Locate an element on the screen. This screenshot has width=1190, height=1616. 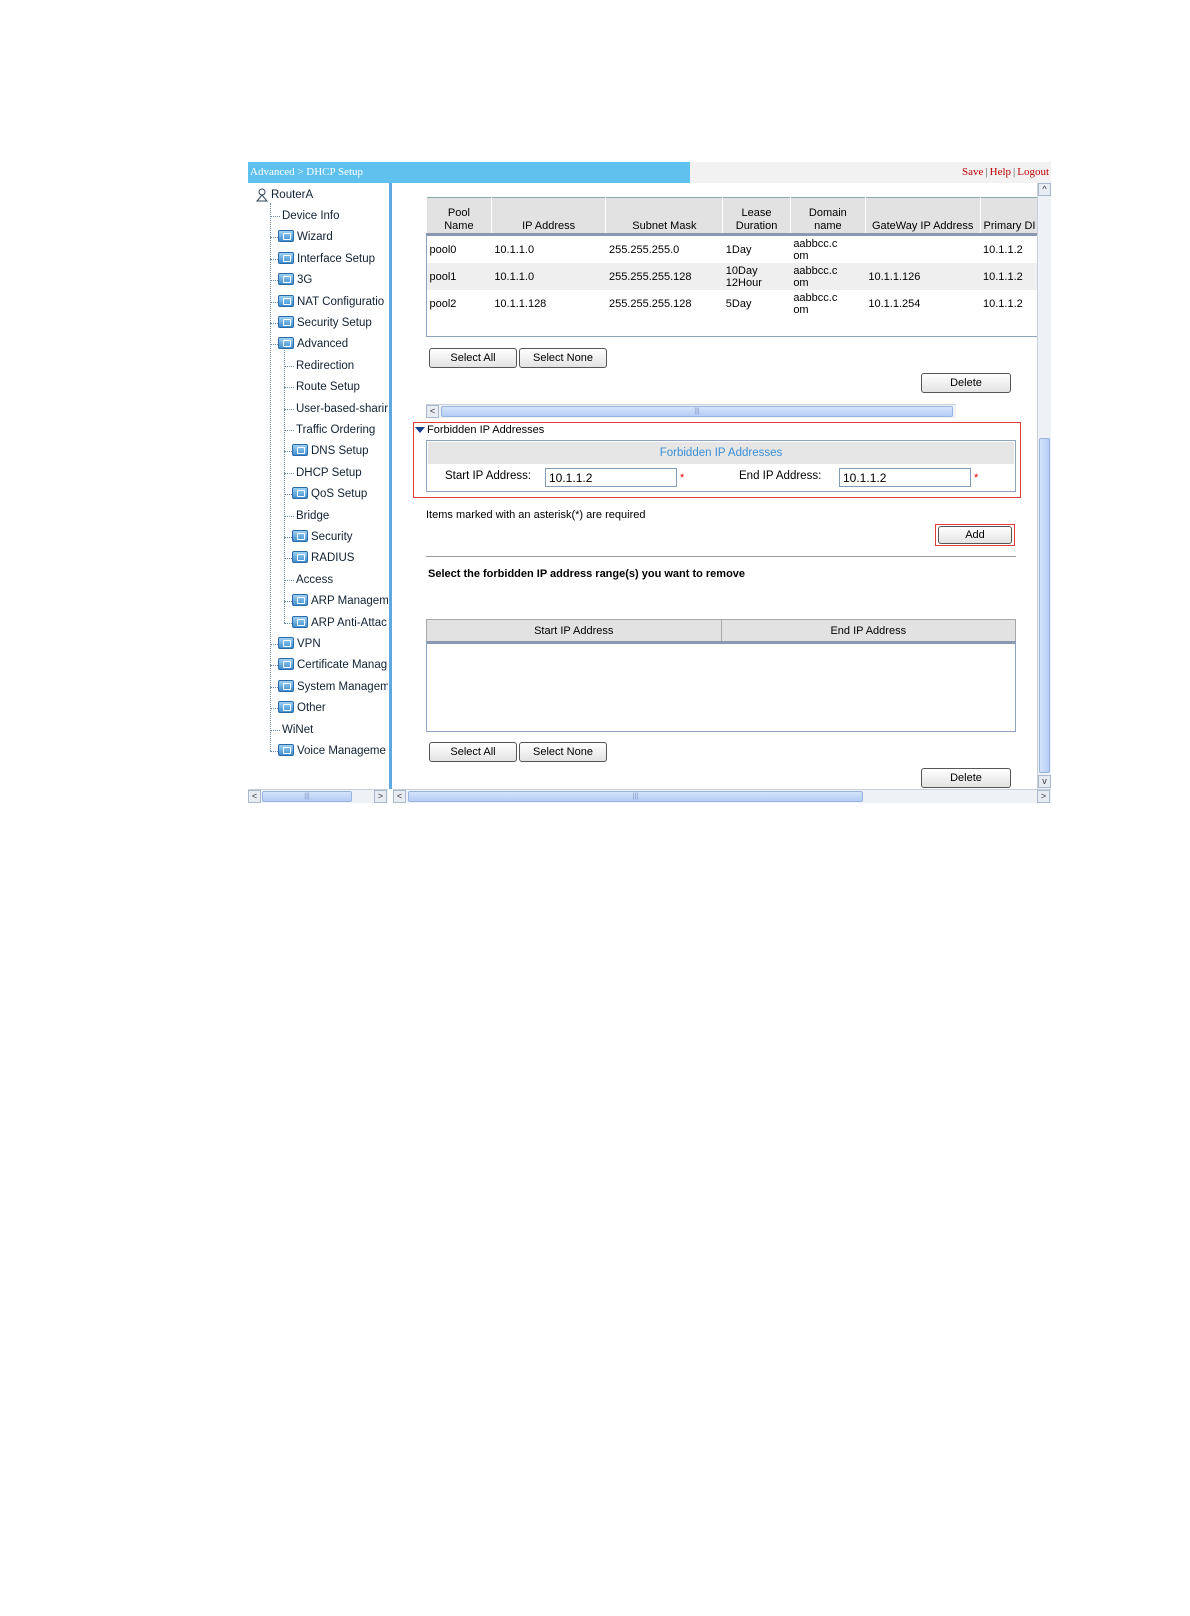
table-cell: 10.1.1.128 is located at coordinates (548, 303).